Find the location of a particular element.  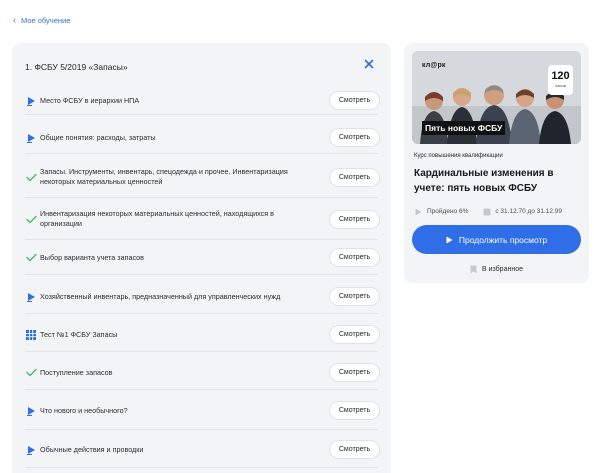

back-link-my-learning: ‹ Мое обучение is located at coordinates (42, 20).